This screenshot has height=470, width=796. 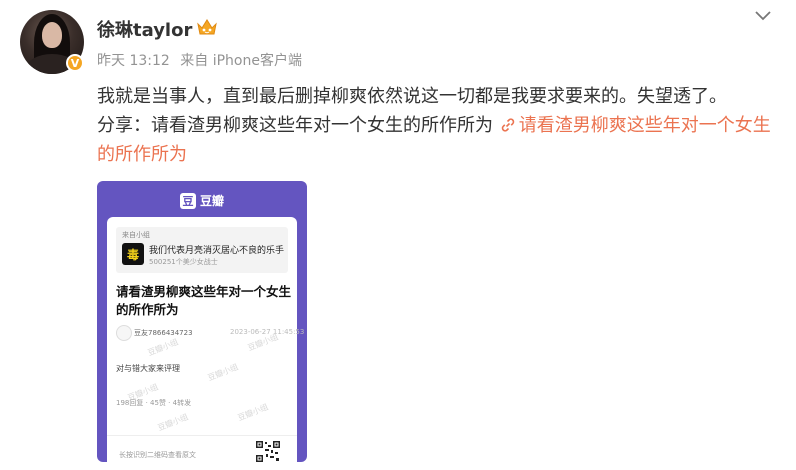 I want to click on group-member-count: 500251个美少女战士, so click(x=183, y=262).